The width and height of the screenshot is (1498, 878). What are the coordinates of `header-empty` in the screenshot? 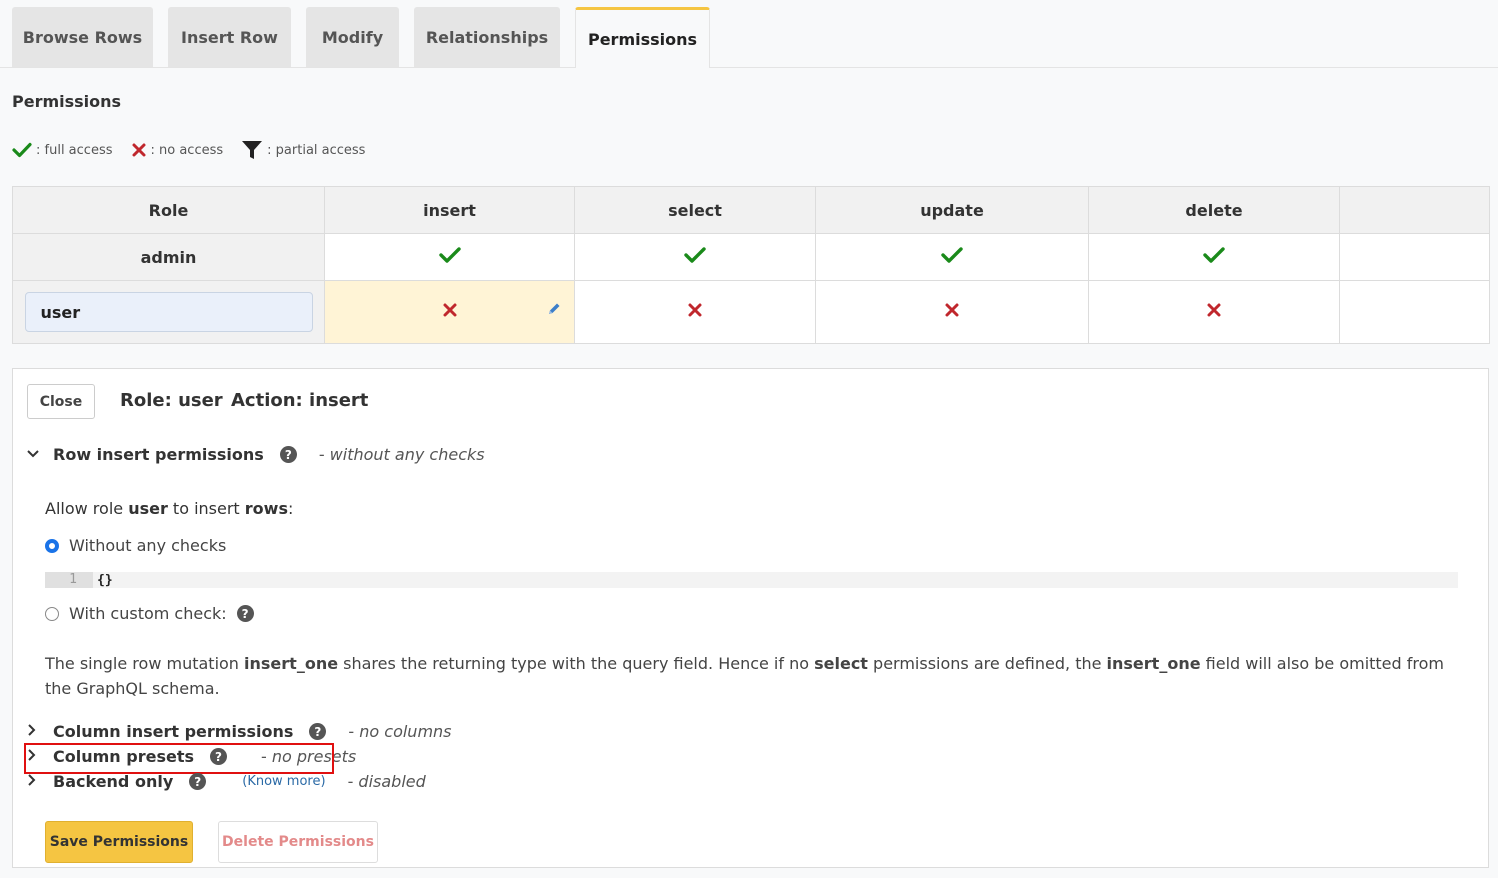 It's located at (1414, 210).